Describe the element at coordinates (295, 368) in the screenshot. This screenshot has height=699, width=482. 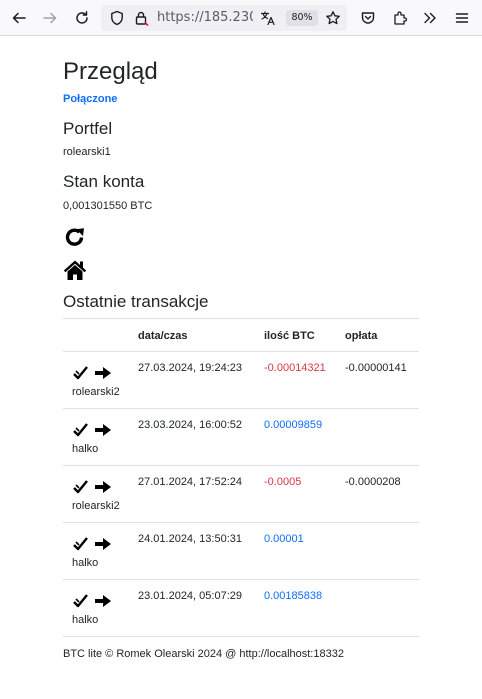
I see `row-amount: -0.00014321` at that location.